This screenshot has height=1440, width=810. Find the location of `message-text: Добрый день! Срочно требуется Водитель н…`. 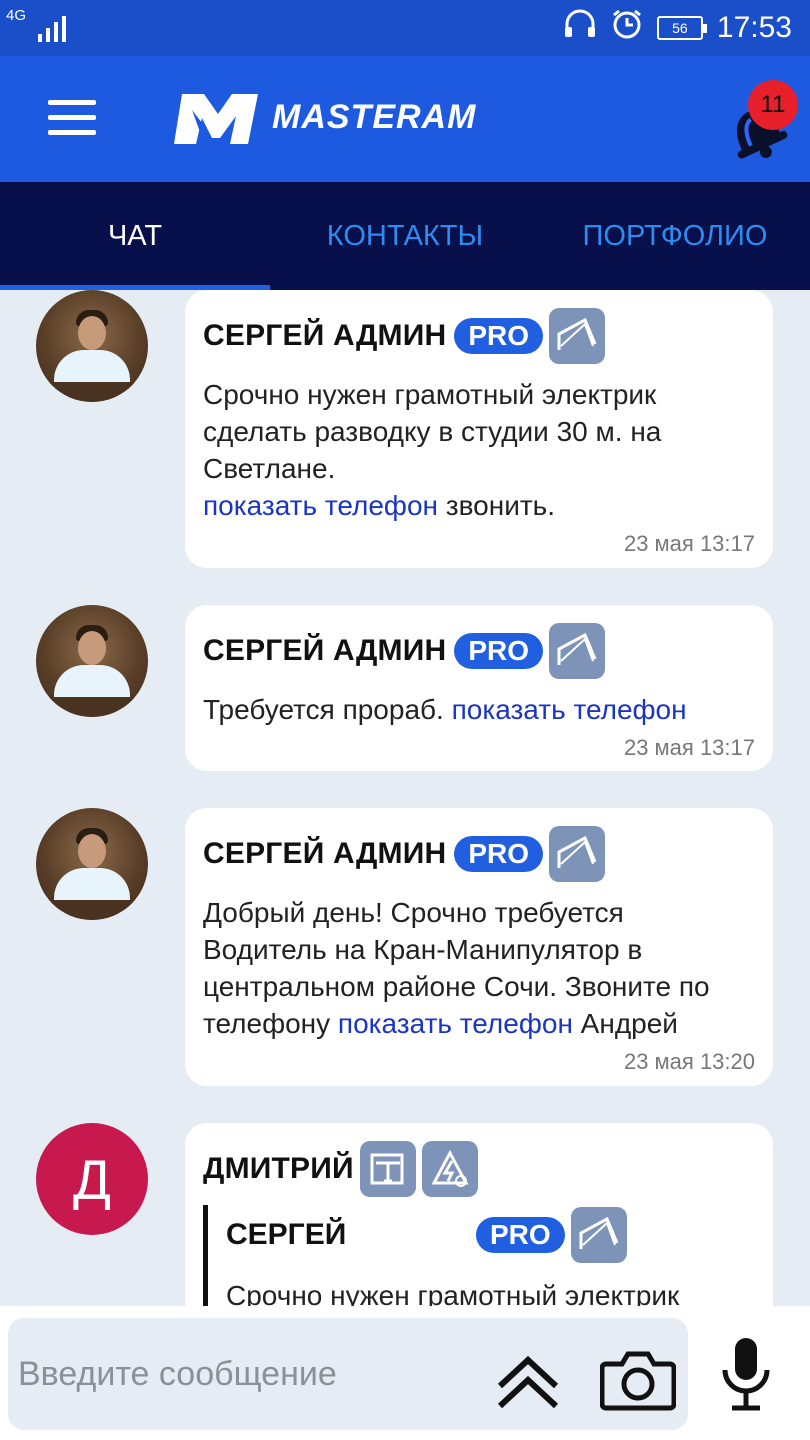

message-text: Добрый день! Срочно требуется Водитель н… is located at coordinates (456, 968).